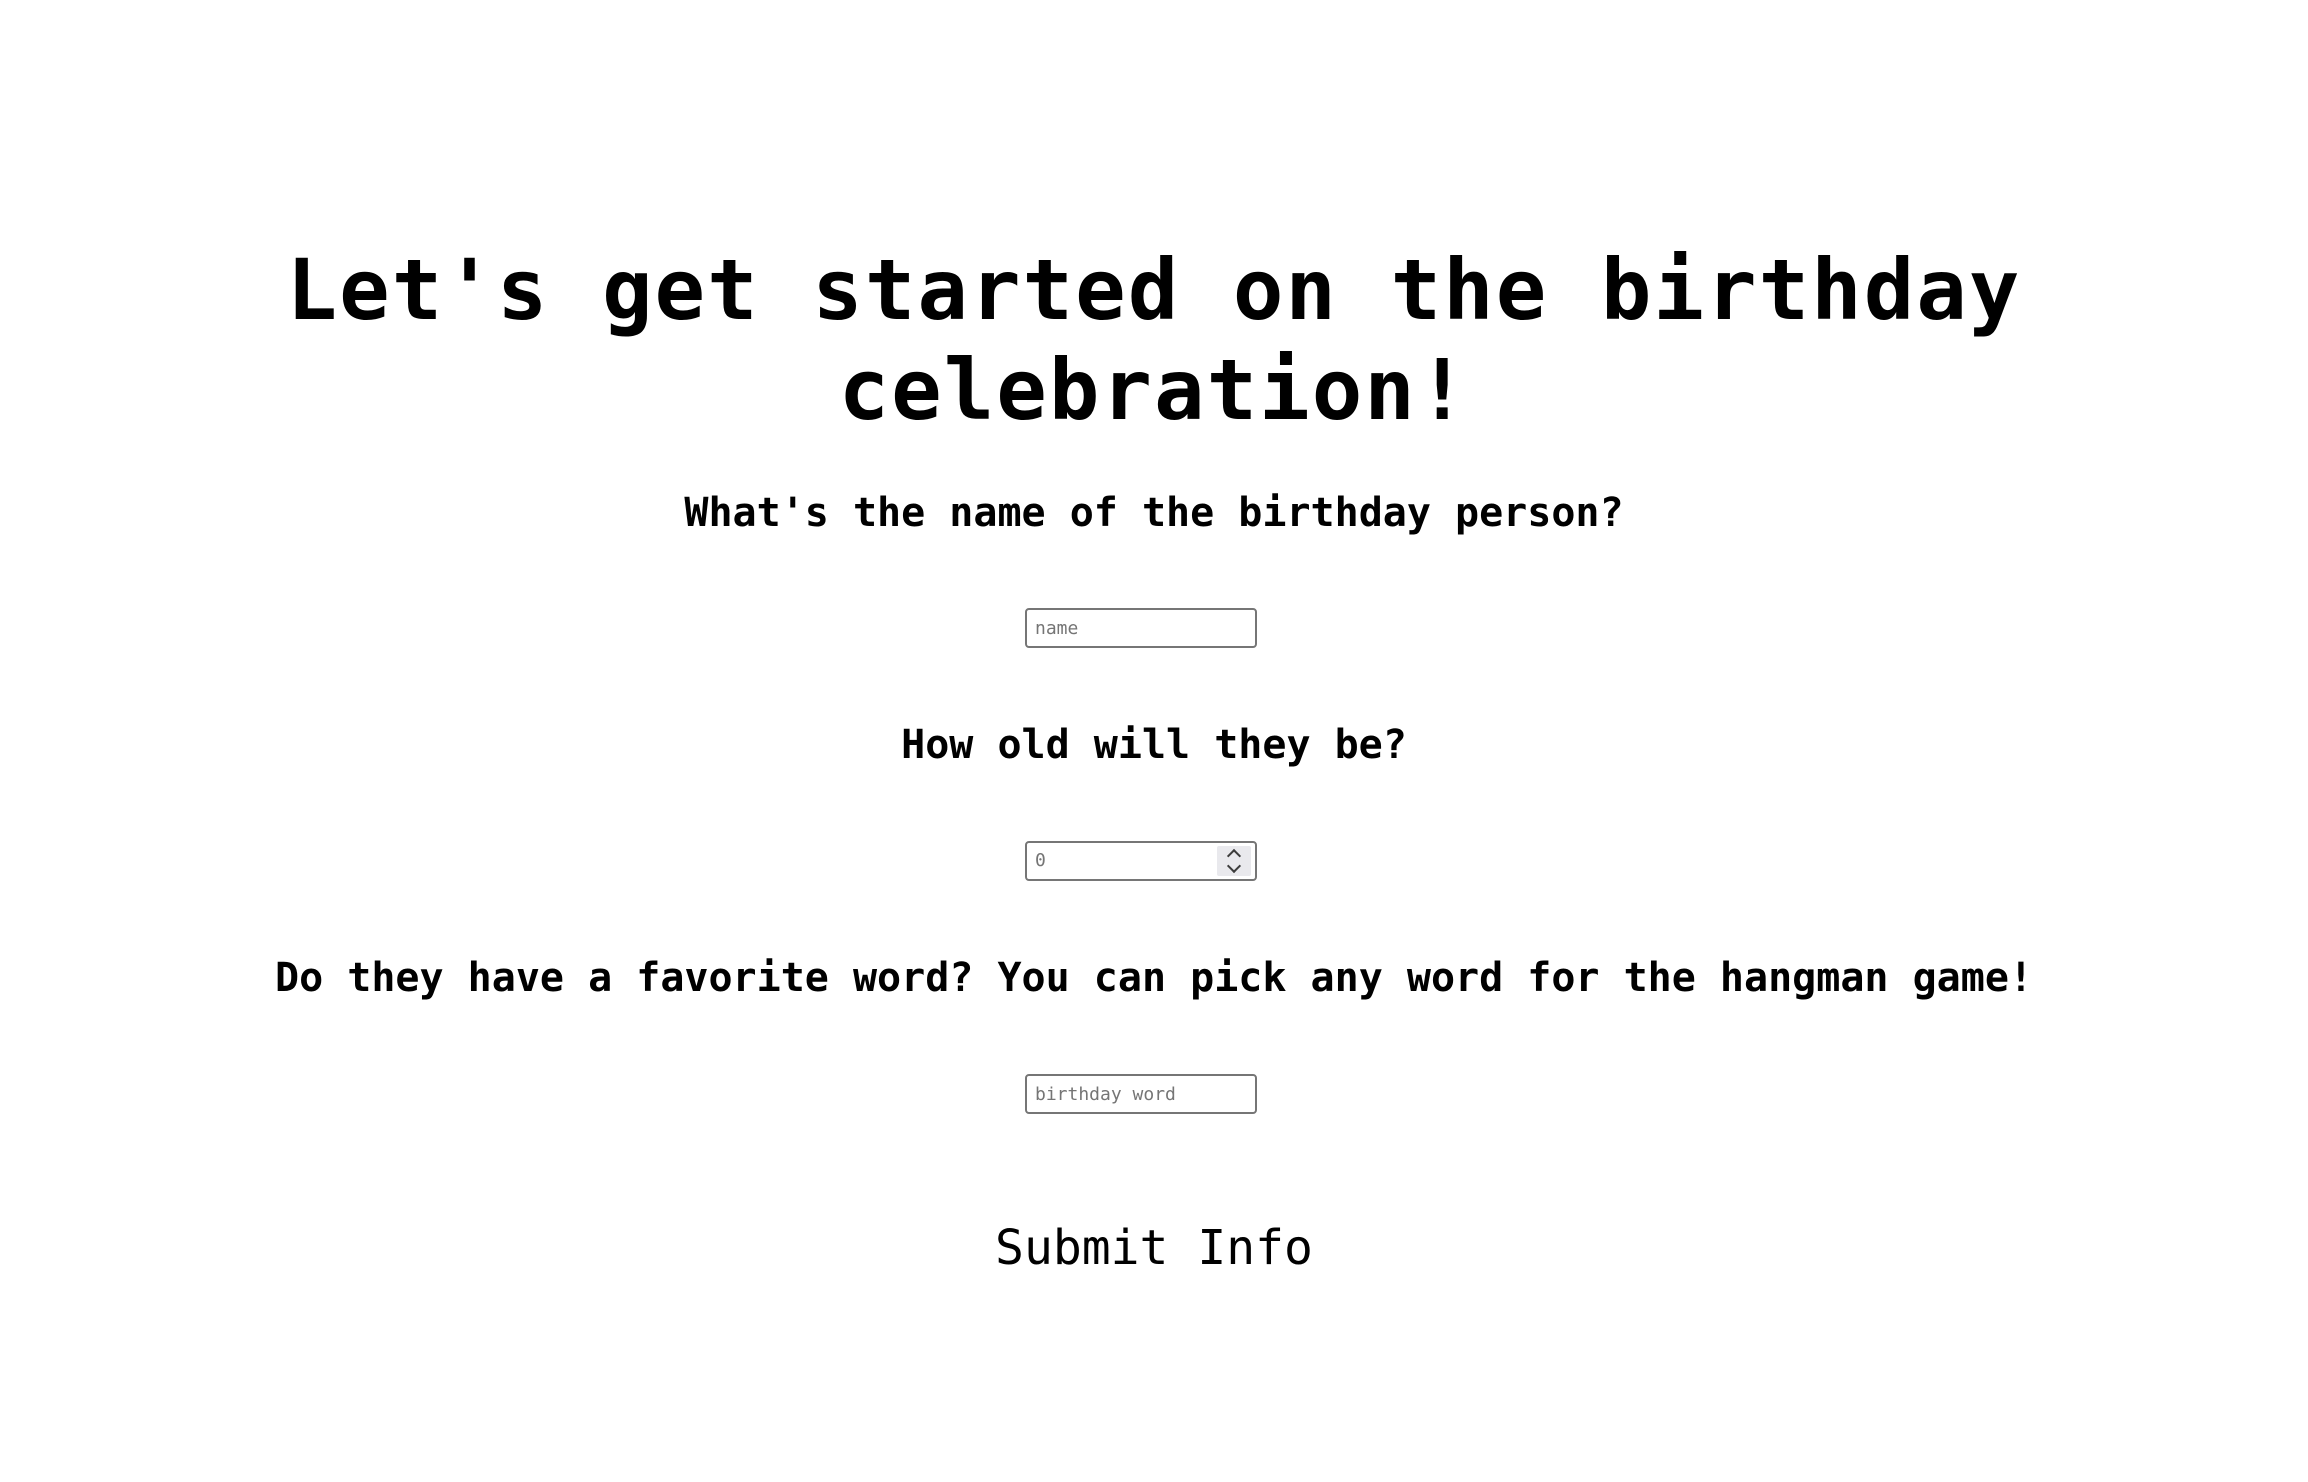 This screenshot has width=2308, height=1482. I want to click on chevron-down-icon, so click(1234, 866).